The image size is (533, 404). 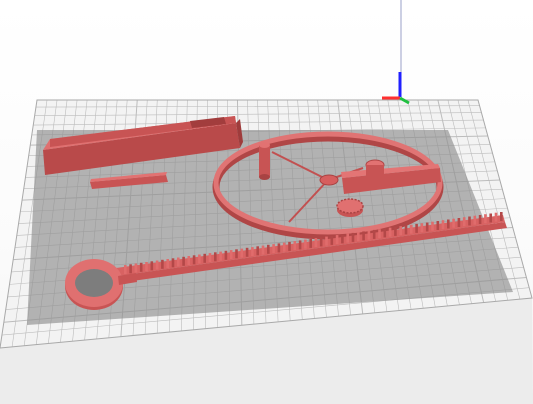 What do you see at coordinates (264, 161) in the screenshot?
I see `spoke-hub-peg` at bounding box center [264, 161].